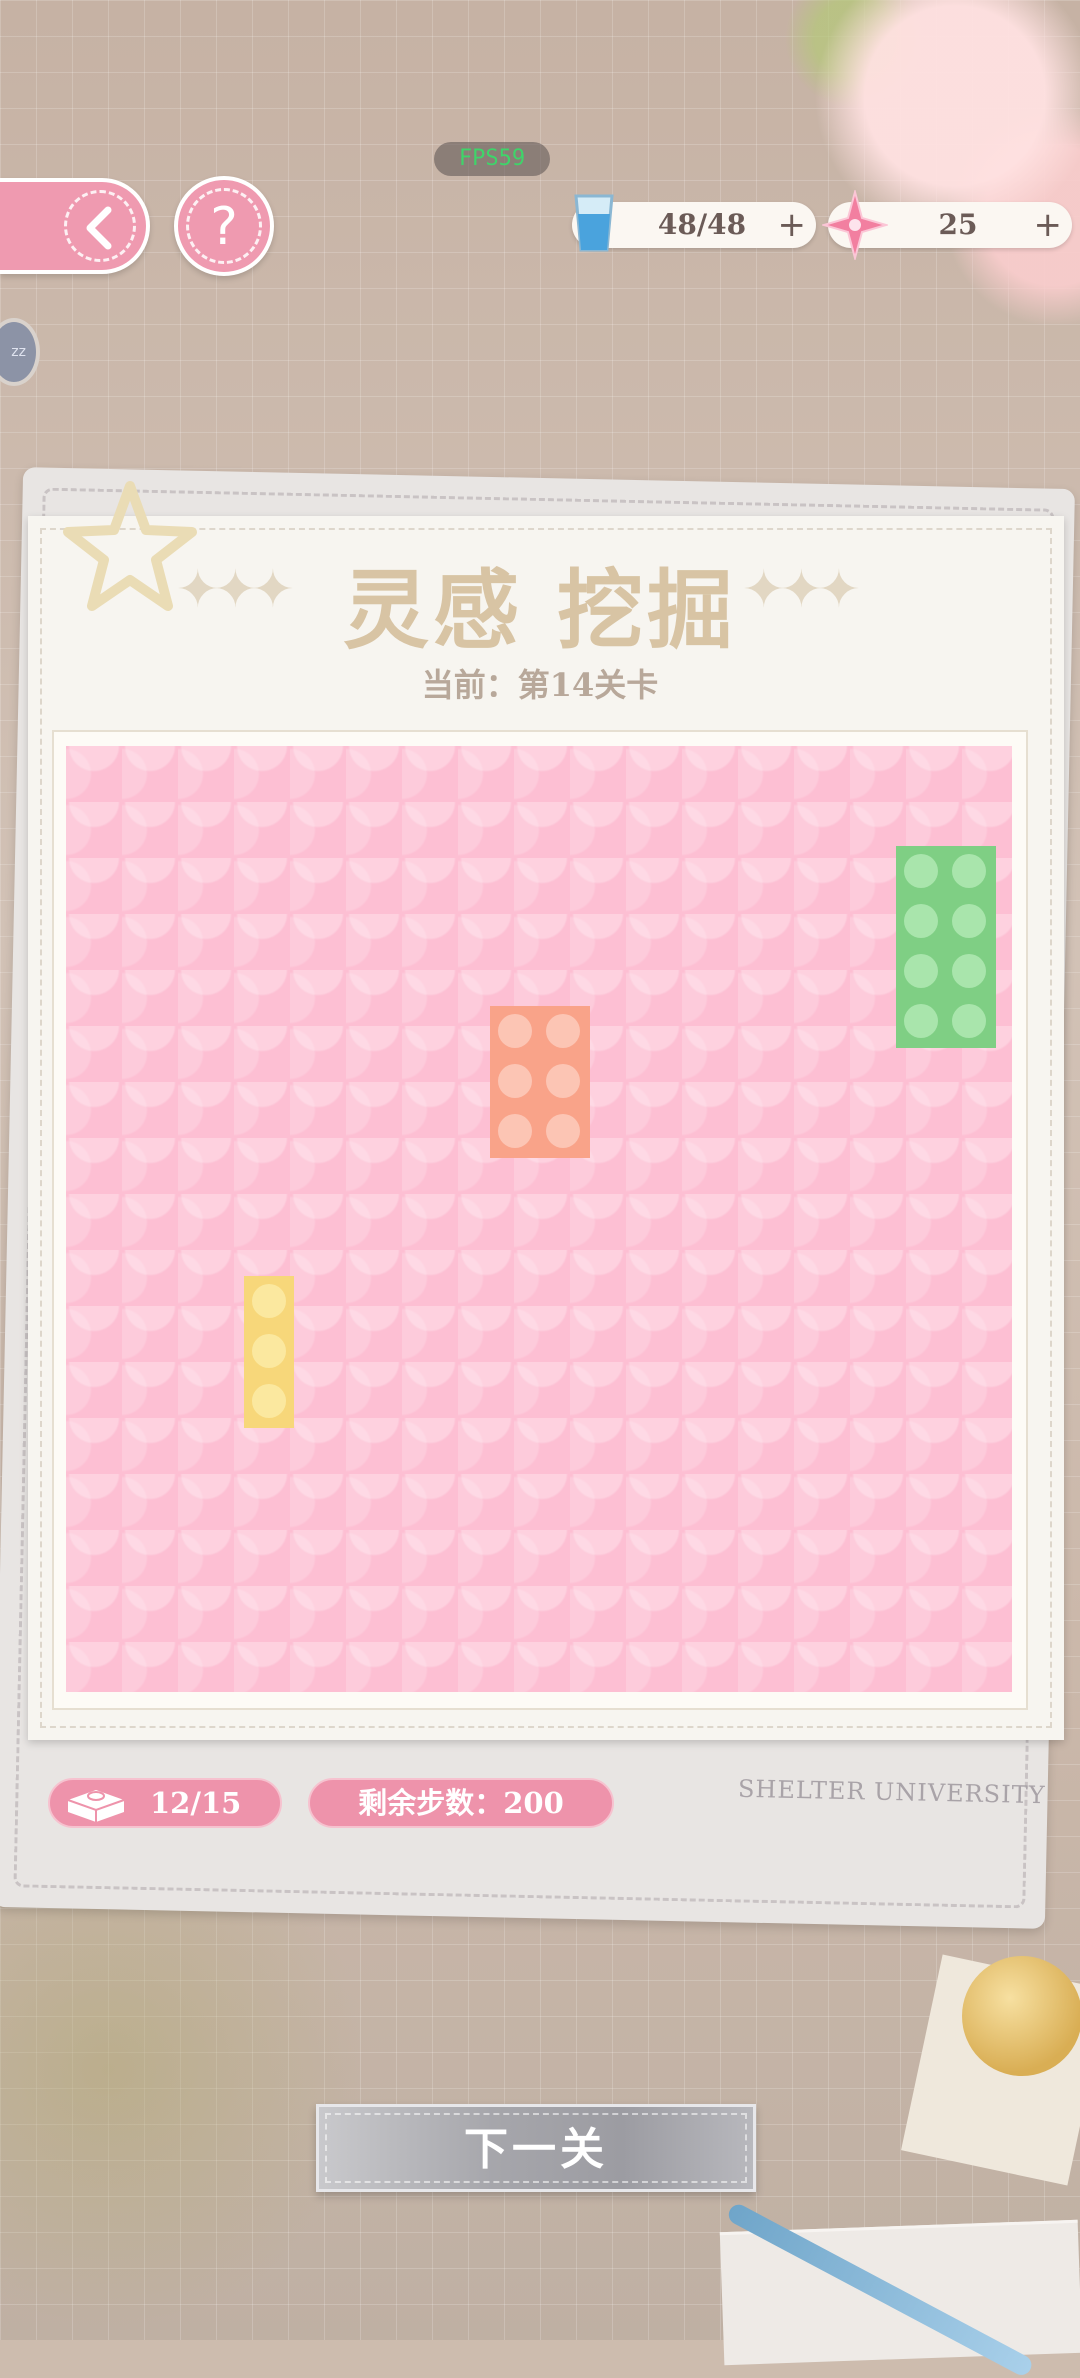  I want to click on title-sparkle-right-icon: ✦✦✦, so click(801, 590).